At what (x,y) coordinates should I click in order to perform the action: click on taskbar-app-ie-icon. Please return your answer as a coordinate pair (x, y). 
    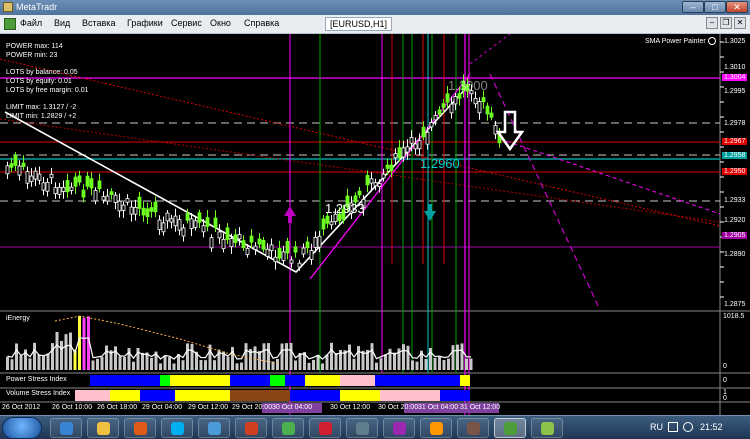
    Looking at the image, I should click on (66, 428).